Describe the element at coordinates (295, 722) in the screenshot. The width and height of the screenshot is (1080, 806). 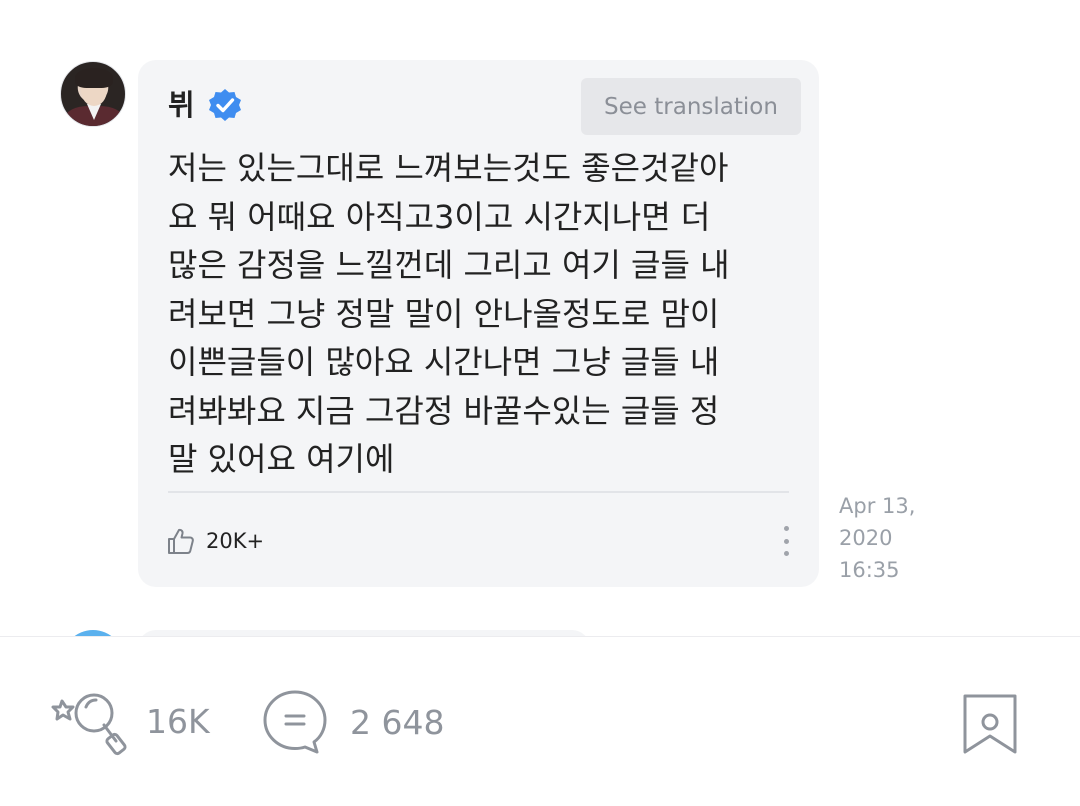
I see `comment-bubble-icon` at that location.